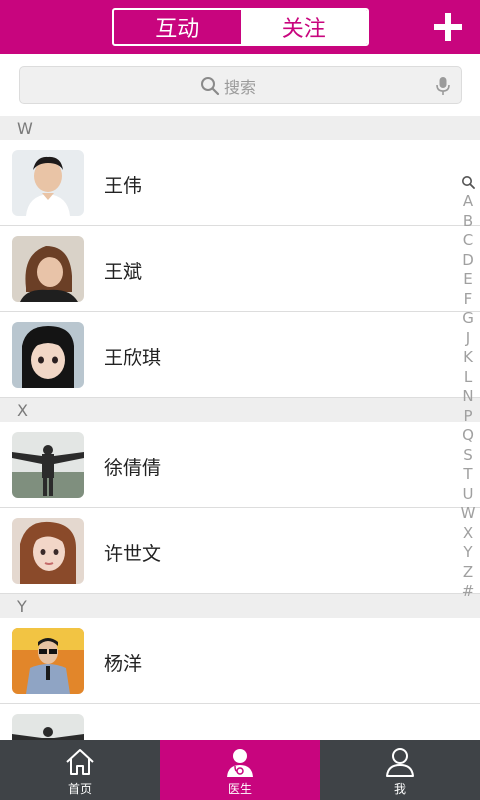 The height and width of the screenshot is (800, 480). I want to click on contact-row: 王欣琪, so click(240, 355).